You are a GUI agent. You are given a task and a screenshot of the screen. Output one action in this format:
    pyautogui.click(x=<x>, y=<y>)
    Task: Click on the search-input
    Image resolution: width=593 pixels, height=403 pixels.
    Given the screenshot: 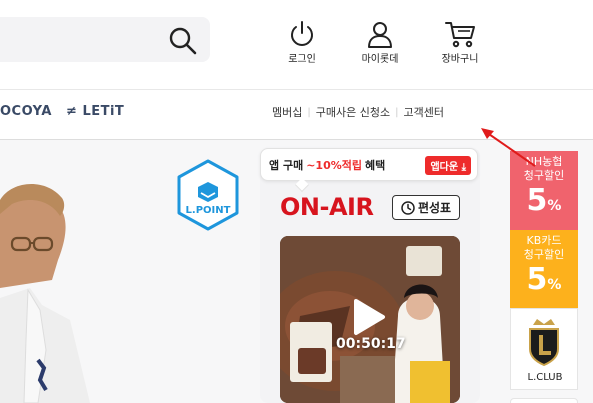 What is the action you would take?
    pyautogui.click(x=105, y=39)
    